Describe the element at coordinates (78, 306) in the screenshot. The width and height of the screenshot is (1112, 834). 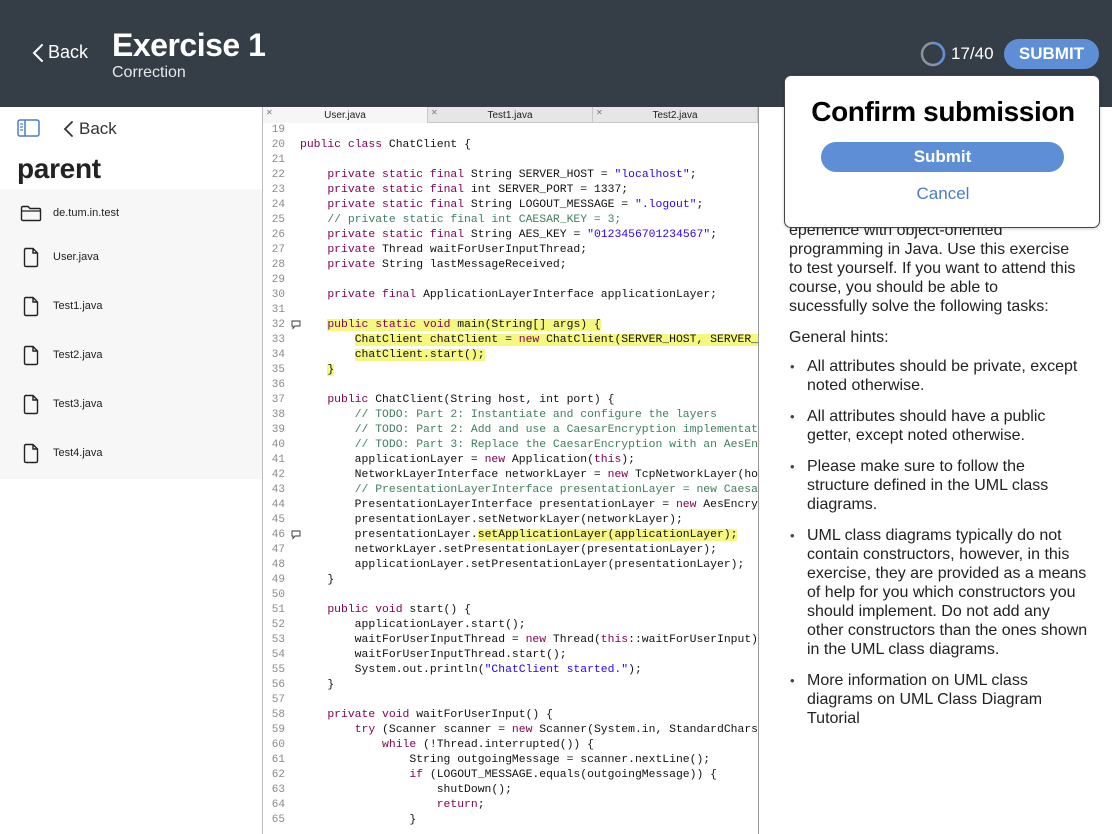
I see `tree-item-label: Test1.java` at that location.